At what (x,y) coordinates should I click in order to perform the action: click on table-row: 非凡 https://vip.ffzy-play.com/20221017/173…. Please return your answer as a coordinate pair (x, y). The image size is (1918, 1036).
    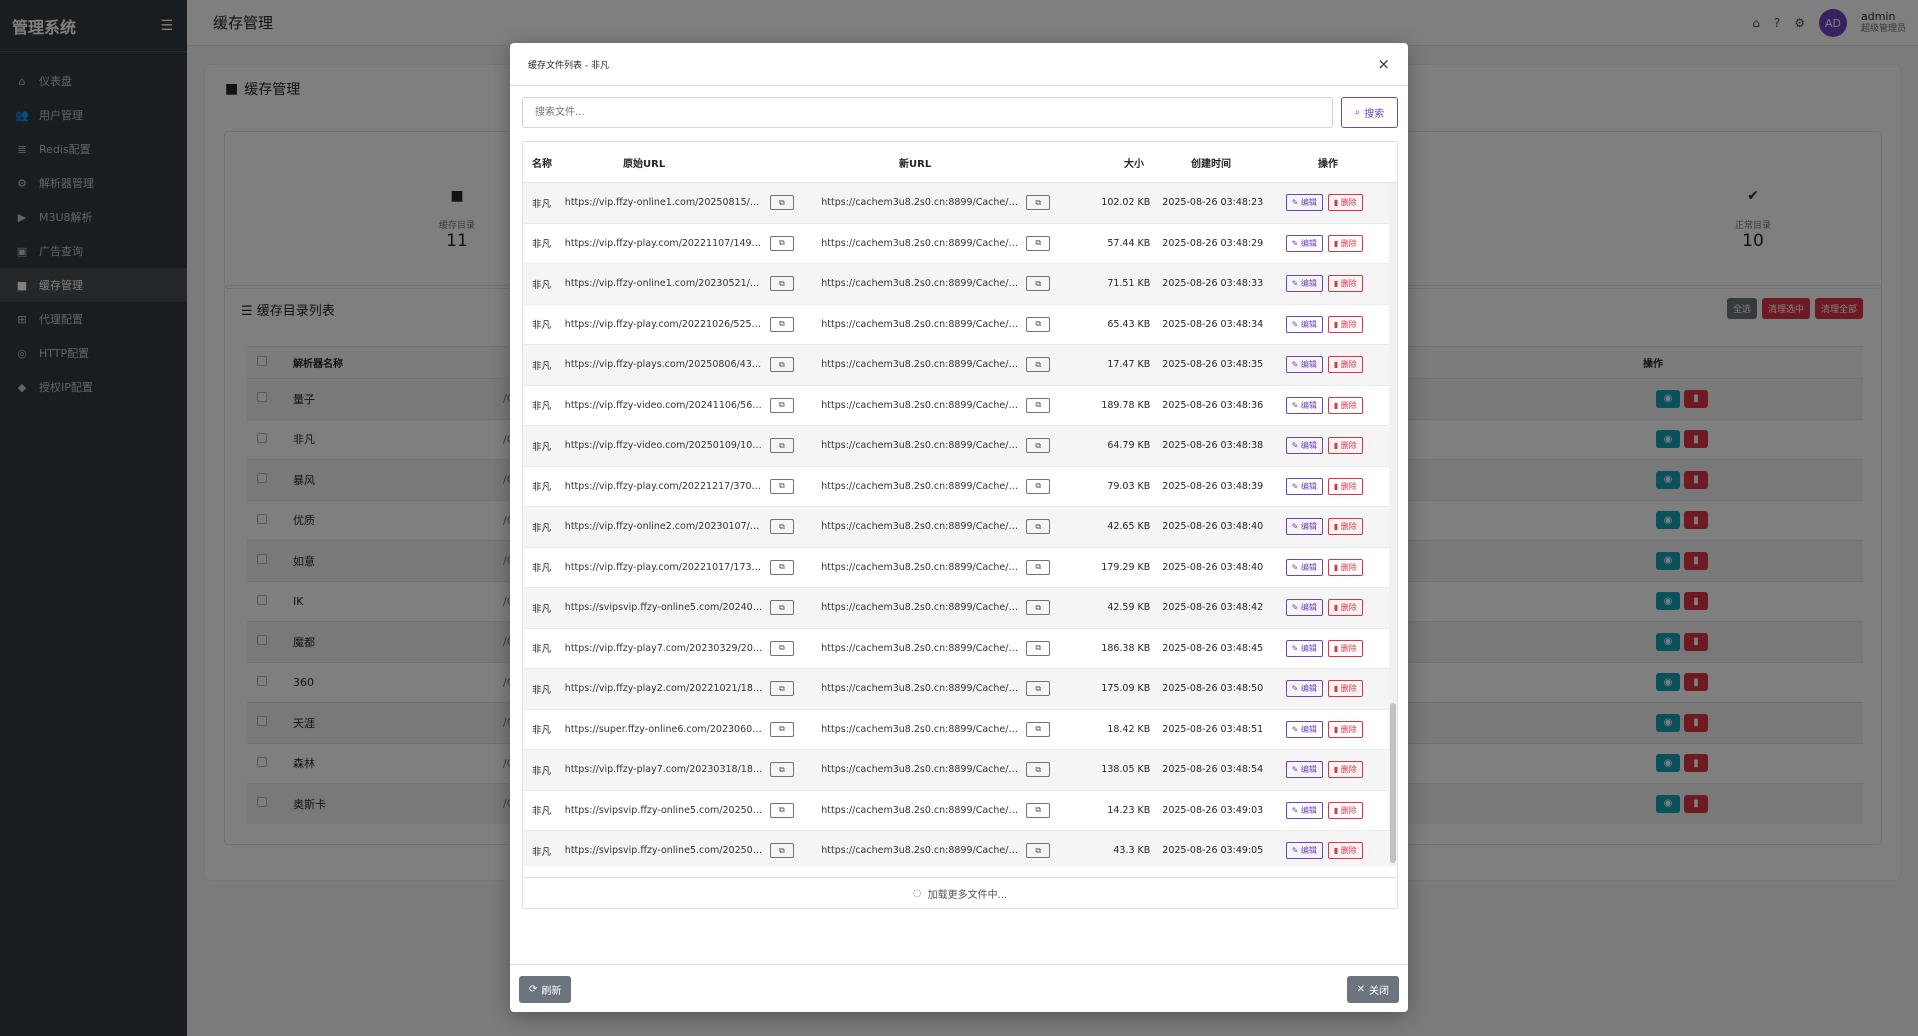
    Looking at the image, I should click on (956, 568).